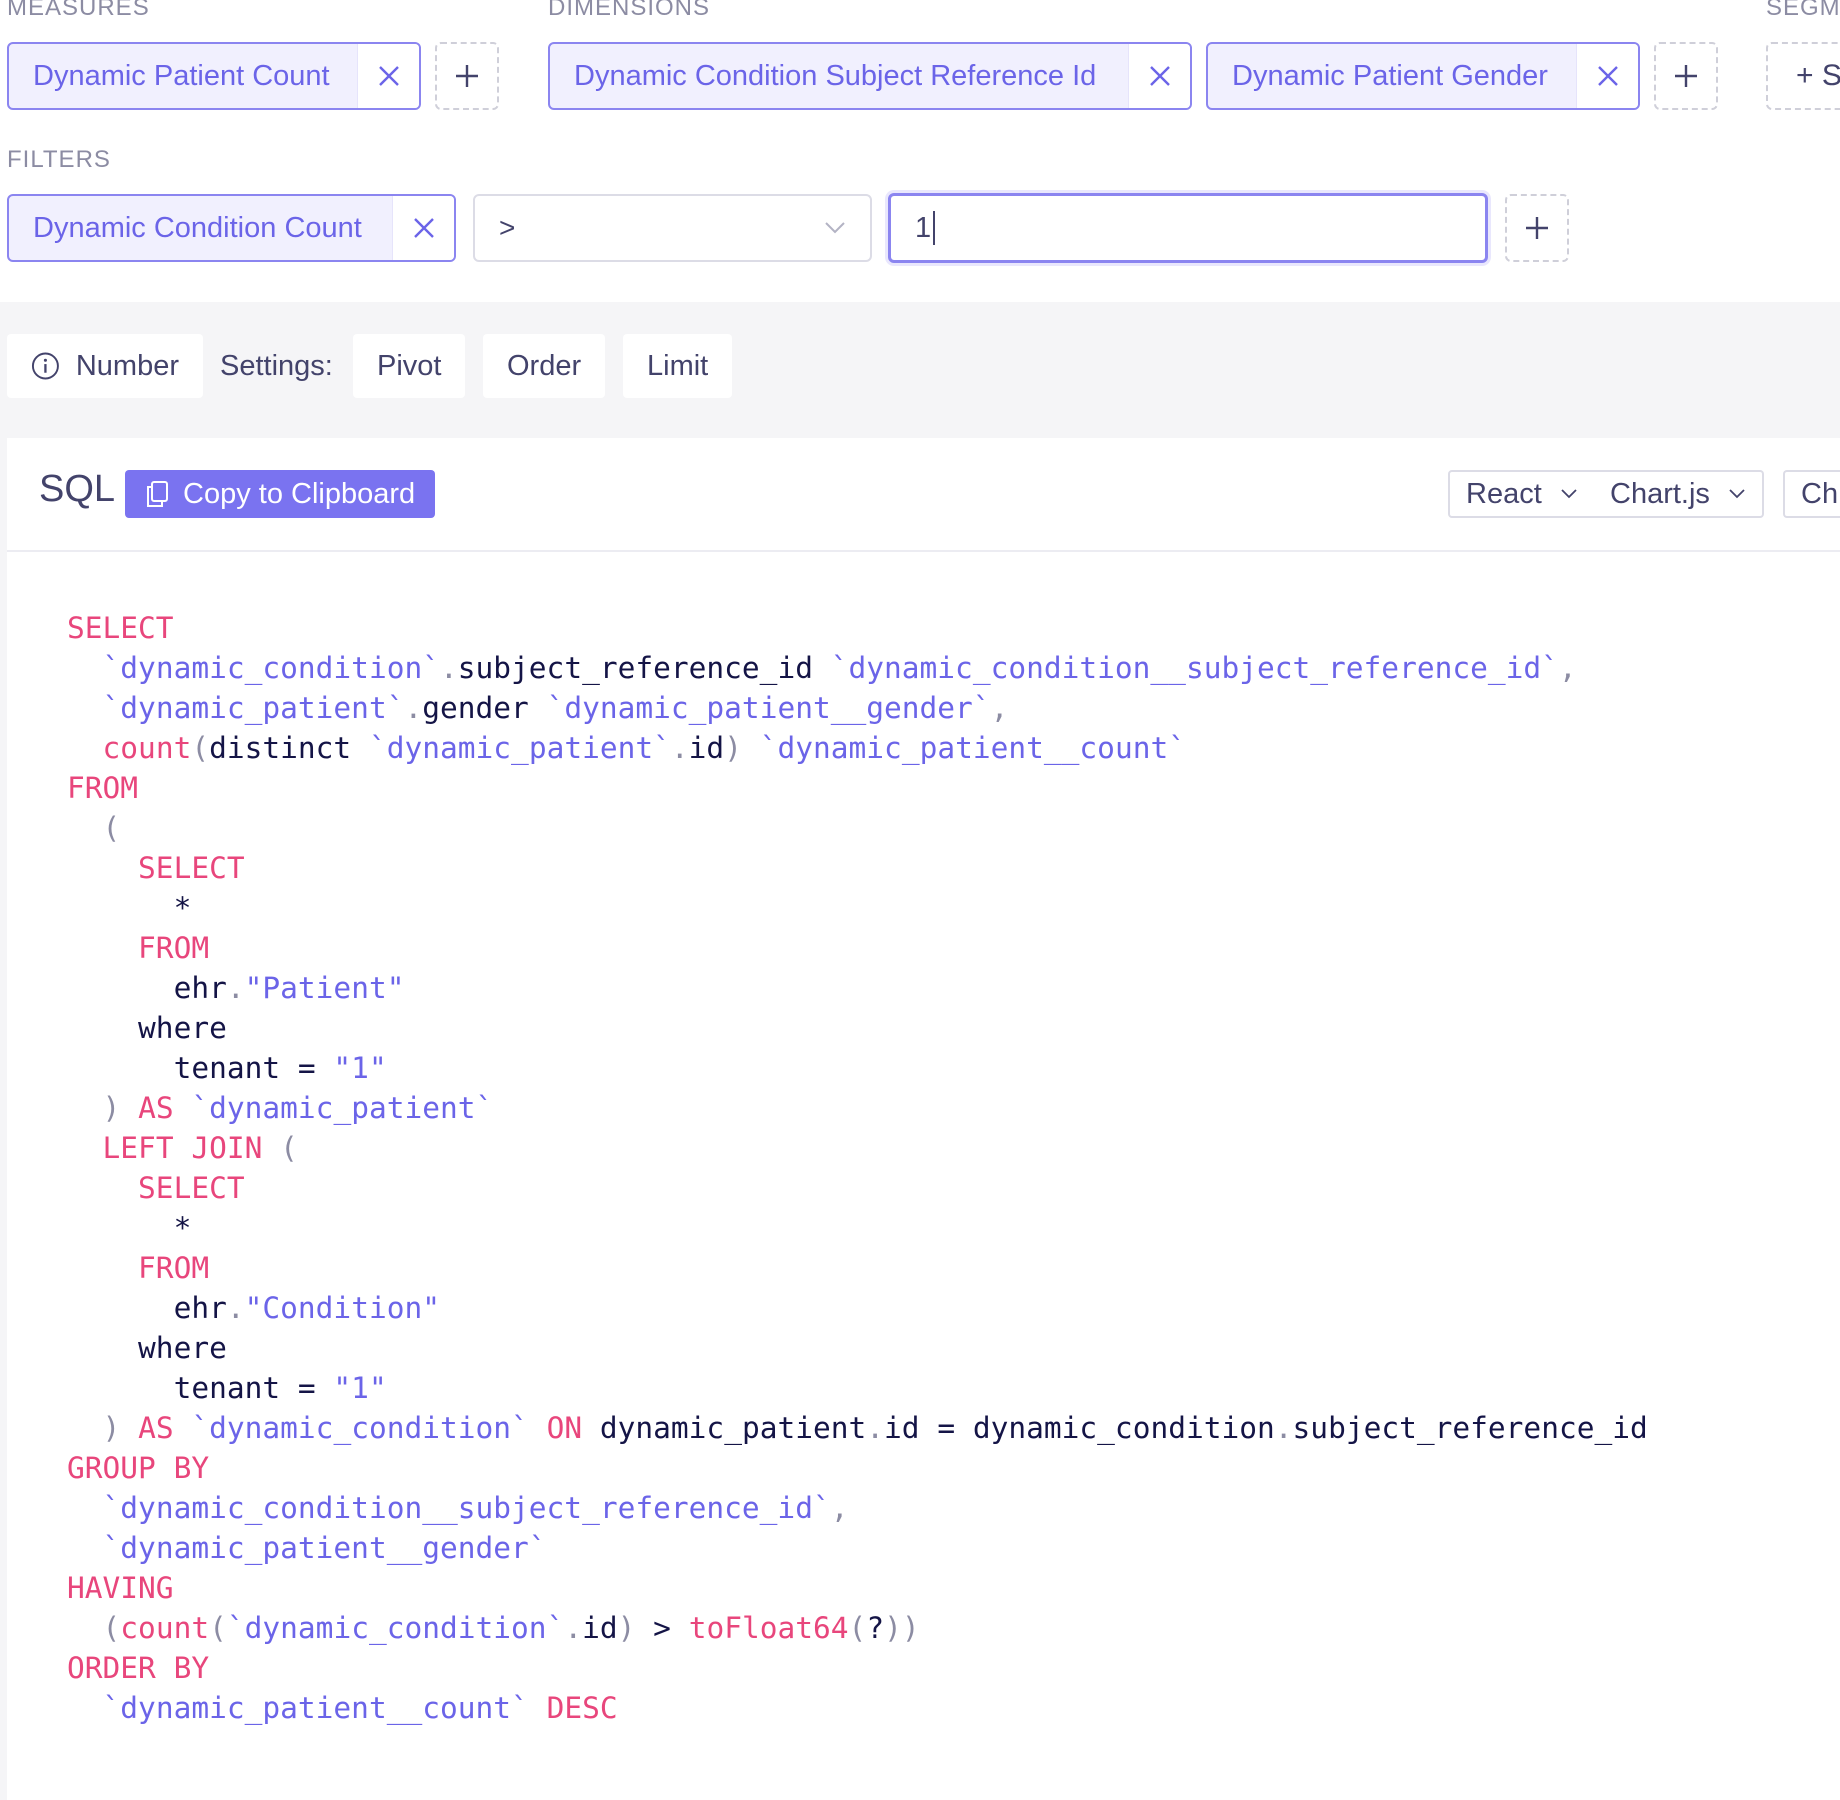 The image size is (1840, 1800). What do you see at coordinates (1470, 1428) in the screenshot?
I see `sql-token: subject_reference_id` at bounding box center [1470, 1428].